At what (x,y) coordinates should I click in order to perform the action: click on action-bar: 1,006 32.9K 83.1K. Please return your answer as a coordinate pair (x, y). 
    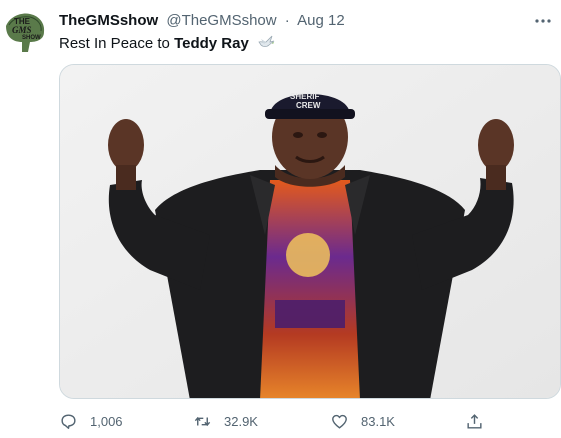
    Looking at the image, I should click on (279, 421).